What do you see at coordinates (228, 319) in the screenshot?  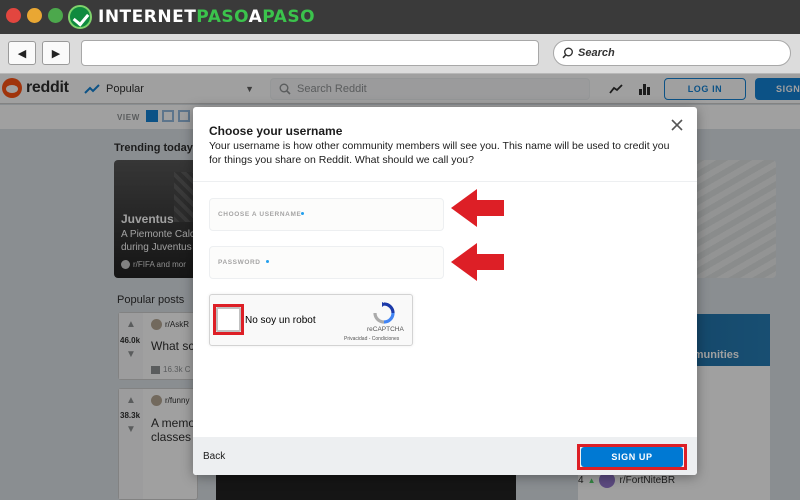 I see `captcha-checkbox` at bounding box center [228, 319].